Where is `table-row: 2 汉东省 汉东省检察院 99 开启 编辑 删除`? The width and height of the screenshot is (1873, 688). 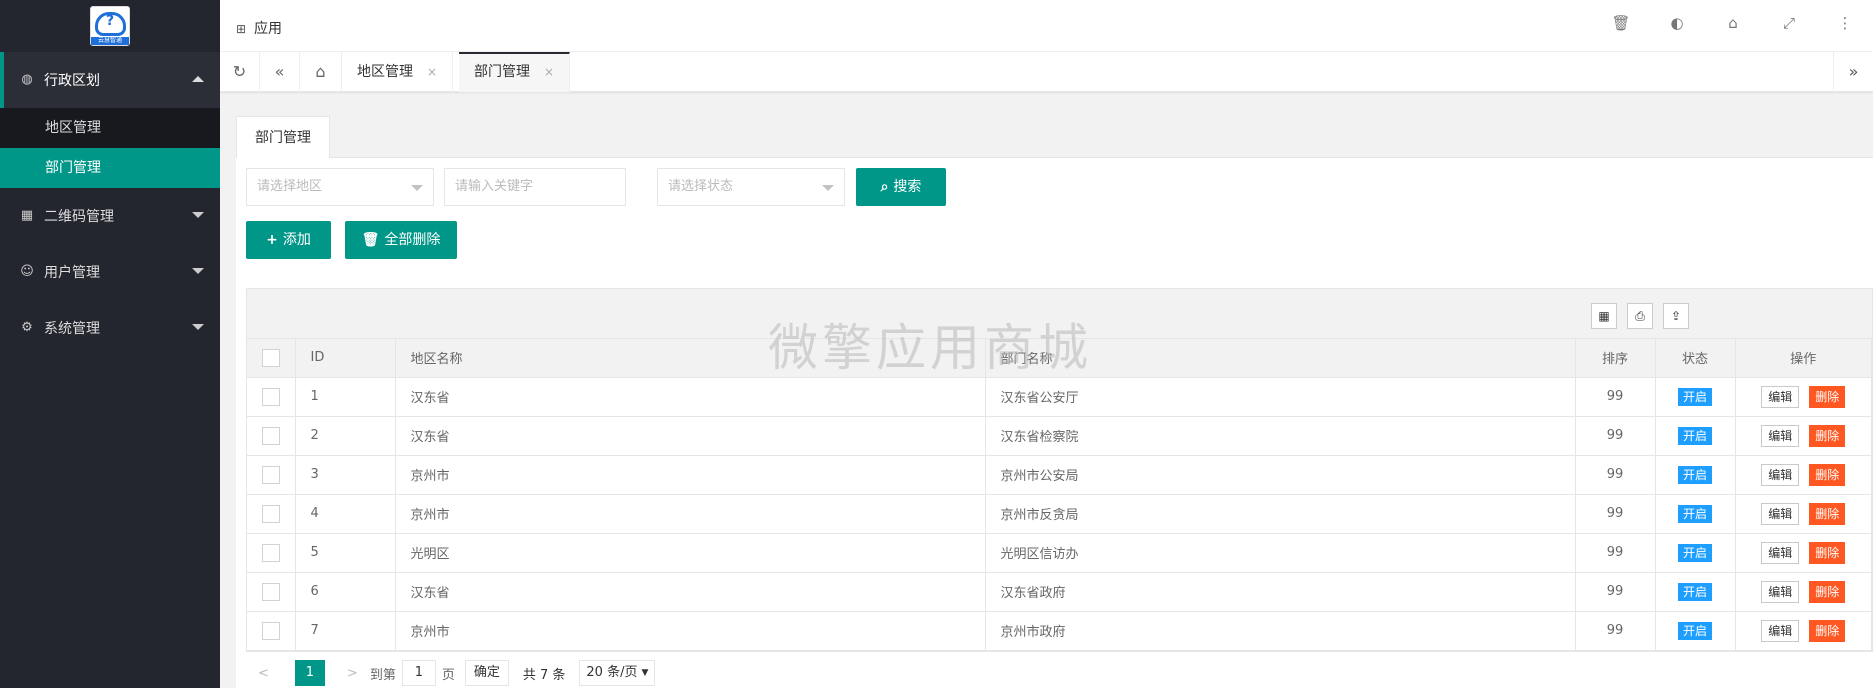 table-row: 2 汉东省 汉东省检察院 99 开启 编辑 删除 is located at coordinates (1059, 436).